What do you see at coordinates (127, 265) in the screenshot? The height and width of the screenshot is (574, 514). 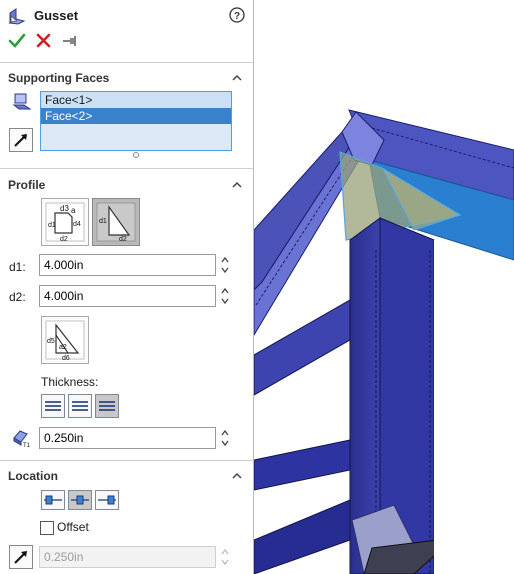 I see `d1-input` at bounding box center [127, 265].